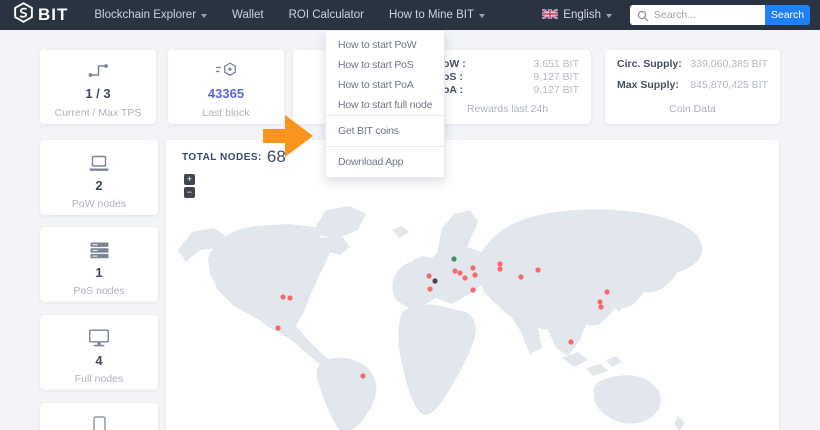  Describe the element at coordinates (98, 70) in the screenshot. I see `network-icon` at that location.